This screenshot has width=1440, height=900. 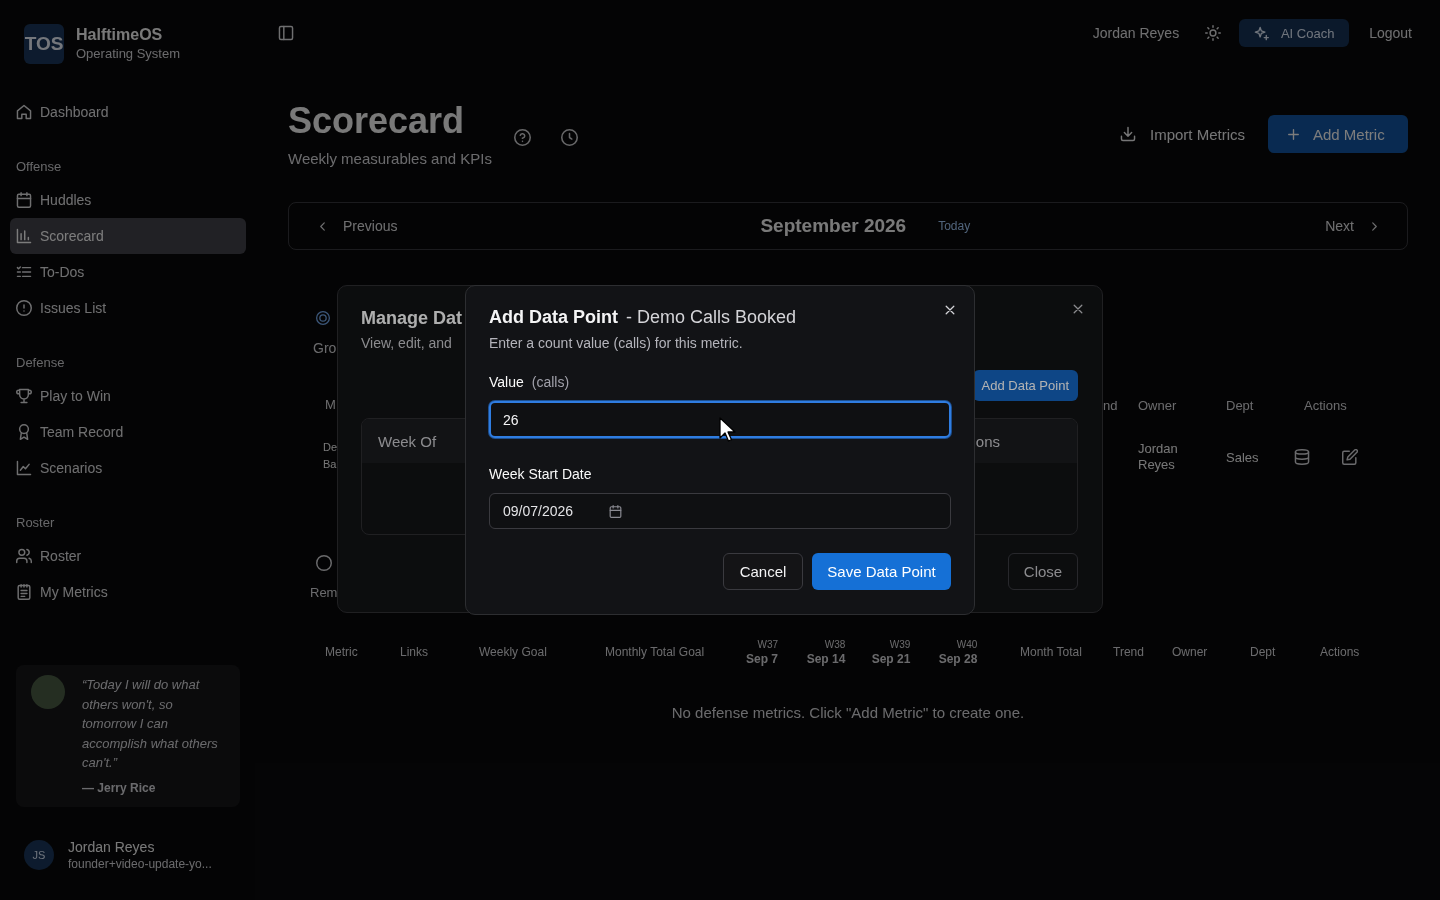 What do you see at coordinates (762, 659) in the screenshot?
I see `column-header: Sep 7` at bounding box center [762, 659].